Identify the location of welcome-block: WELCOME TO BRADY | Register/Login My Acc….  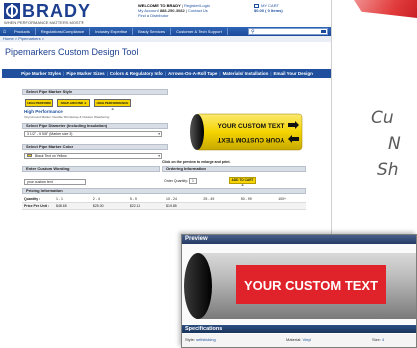
(174, 10).